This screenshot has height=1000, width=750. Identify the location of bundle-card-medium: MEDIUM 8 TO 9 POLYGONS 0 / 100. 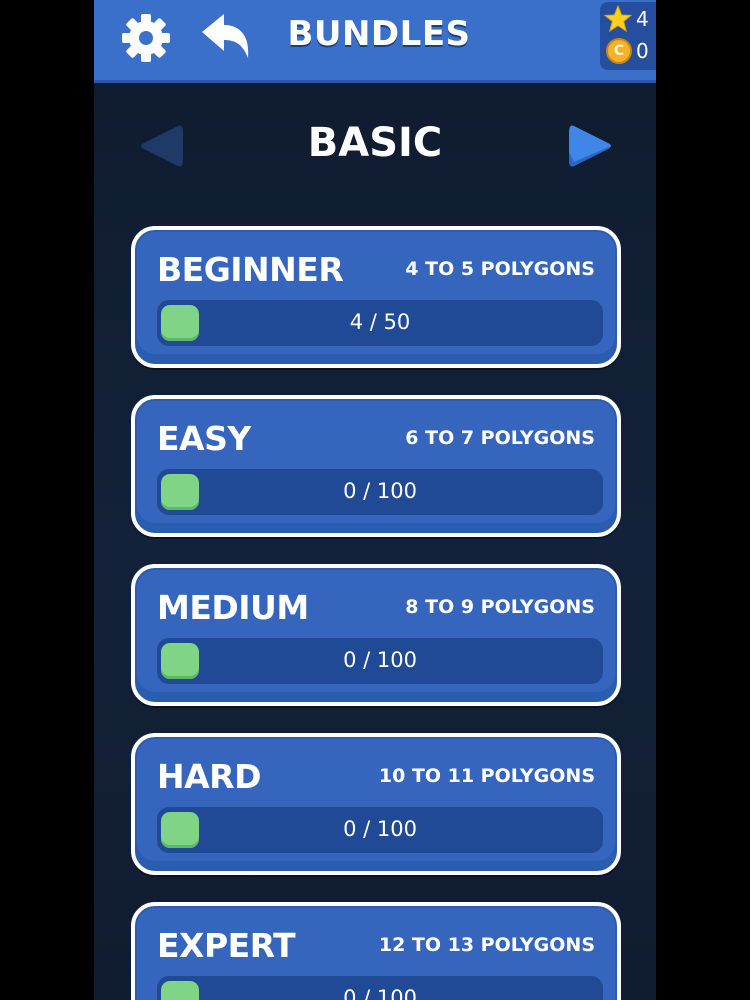
(376, 635).